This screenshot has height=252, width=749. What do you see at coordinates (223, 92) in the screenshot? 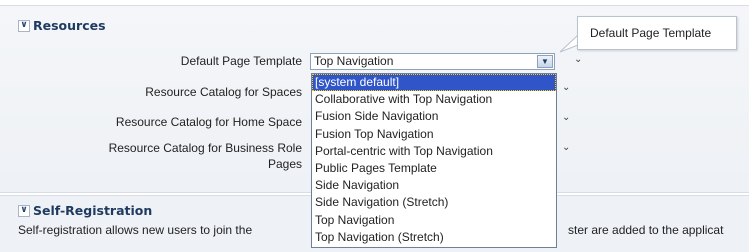
I see `label-catalog-spaces: Resource Catalog for Spaces` at bounding box center [223, 92].